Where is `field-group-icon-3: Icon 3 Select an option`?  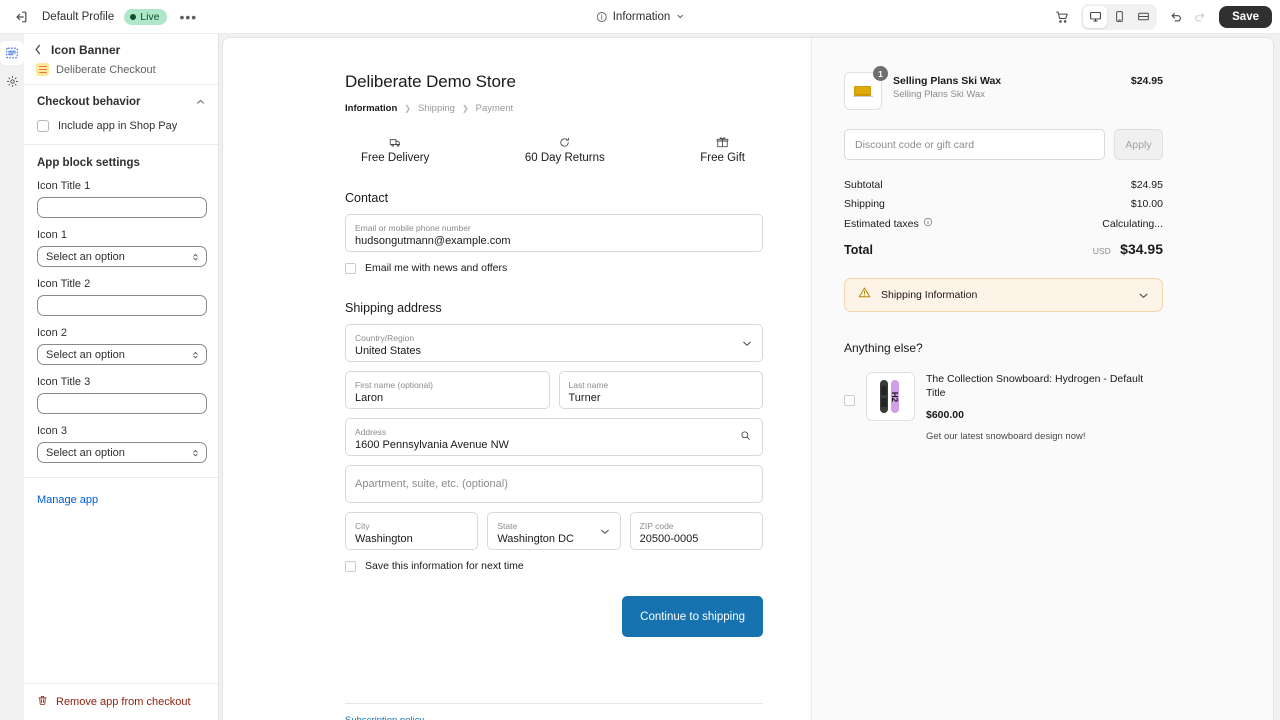
field-group-icon-3: Icon 3 Select an option is located at coordinates (122, 444).